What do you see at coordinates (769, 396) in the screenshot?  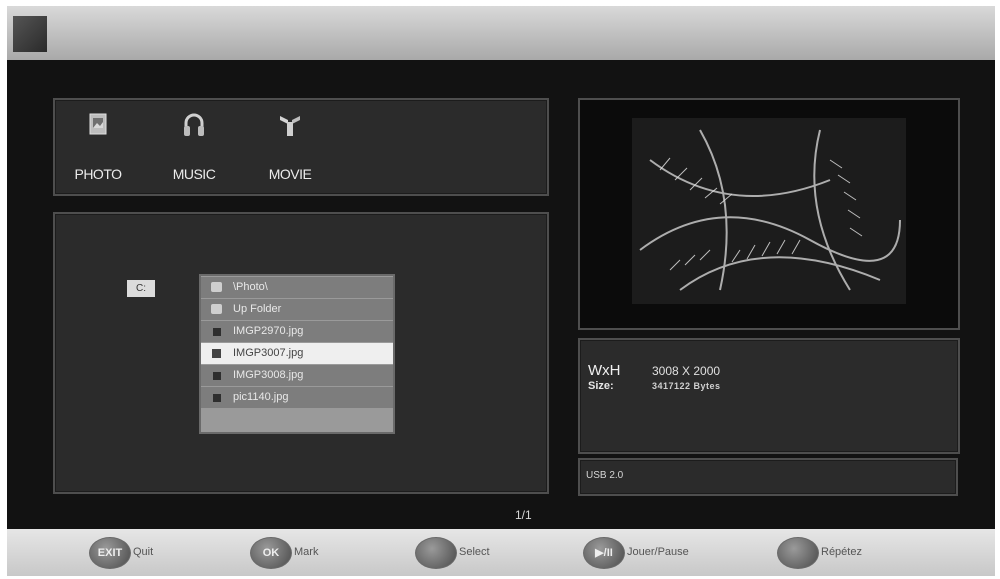 I see `file-info-panel: WxH 3008 X 2000 Size: 3417122 Bytes` at bounding box center [769, 396].